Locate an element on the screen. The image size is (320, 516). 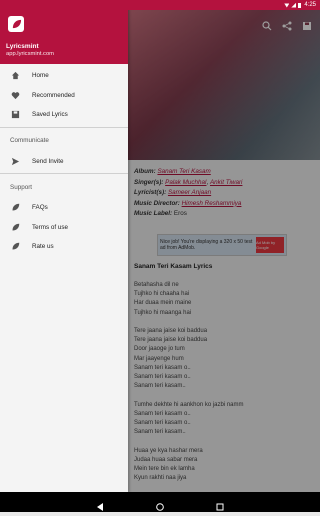
app-logo is located at coordinates (16, 24).